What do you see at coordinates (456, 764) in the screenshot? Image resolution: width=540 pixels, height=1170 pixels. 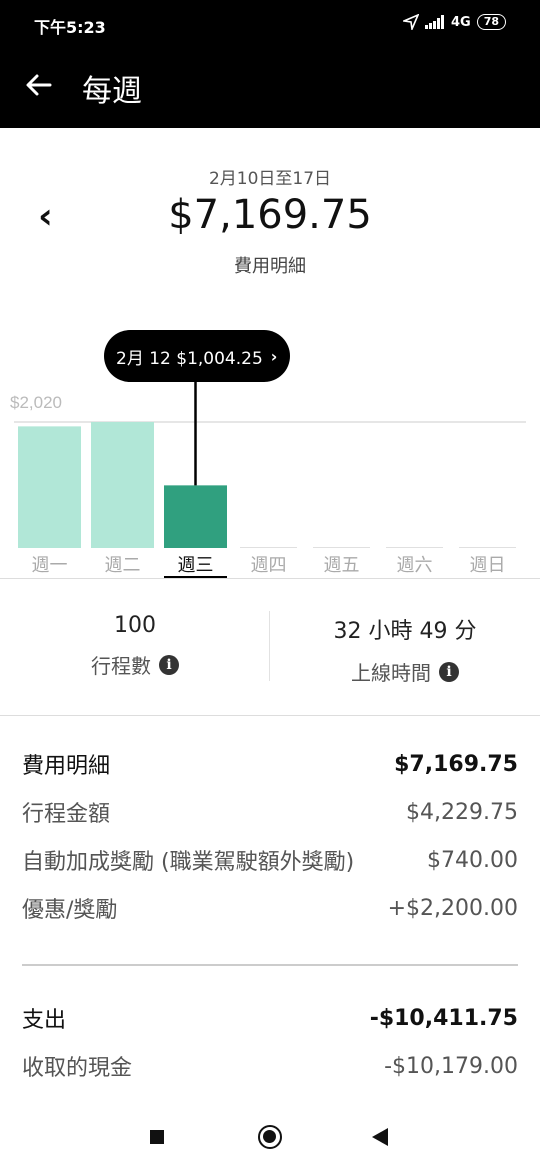 I see `row-amount: $7,169.75` at bounding box center [456, 764].